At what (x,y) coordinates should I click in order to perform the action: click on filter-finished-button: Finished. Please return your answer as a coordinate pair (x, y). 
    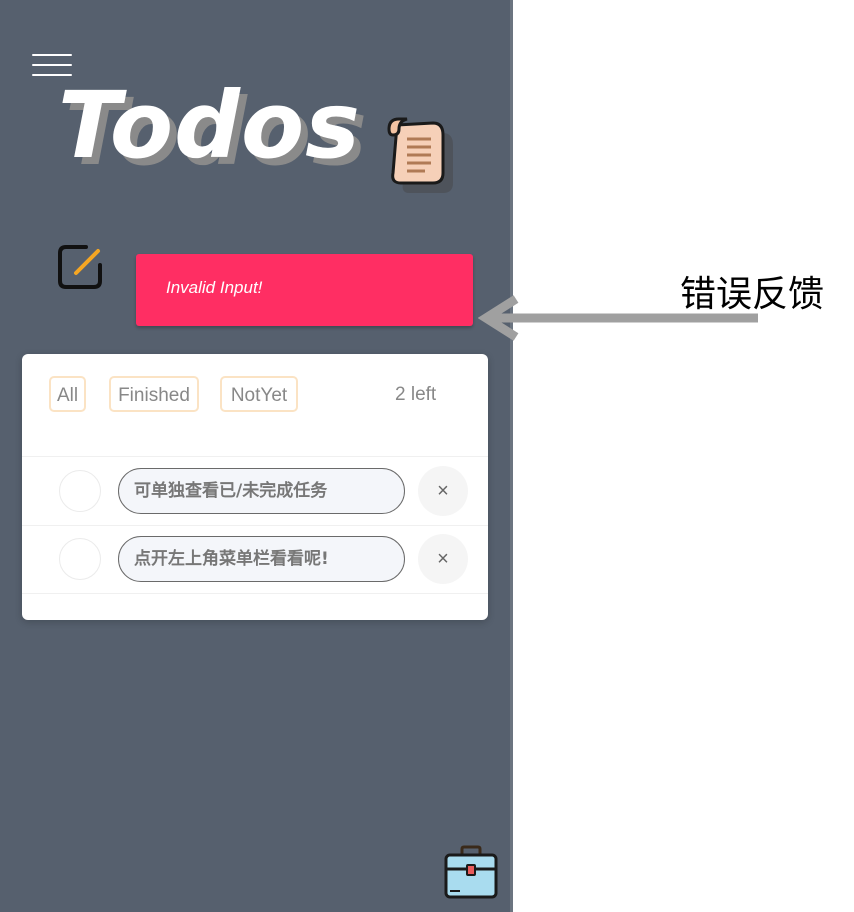
    Looking at the image, I should click on (154, 394).